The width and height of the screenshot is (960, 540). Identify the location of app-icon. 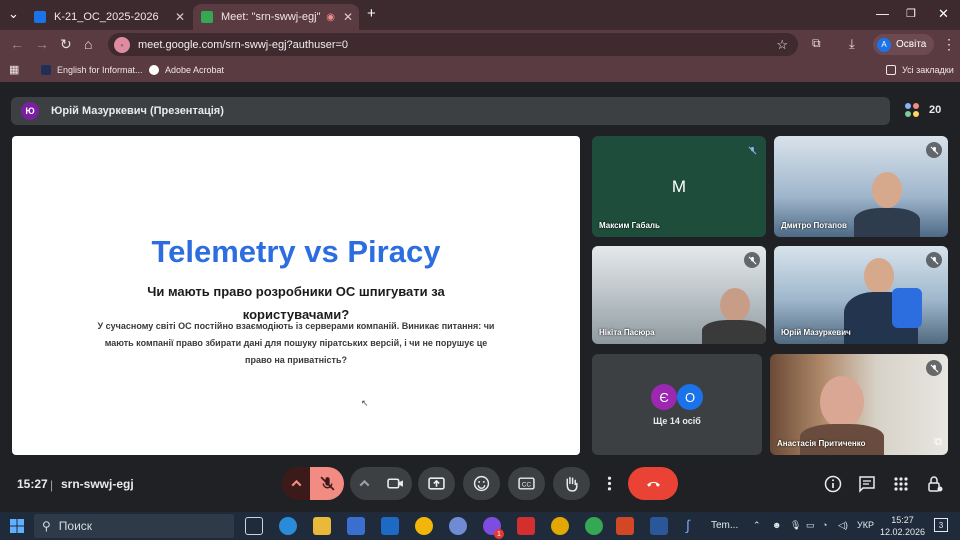
(458, 526).